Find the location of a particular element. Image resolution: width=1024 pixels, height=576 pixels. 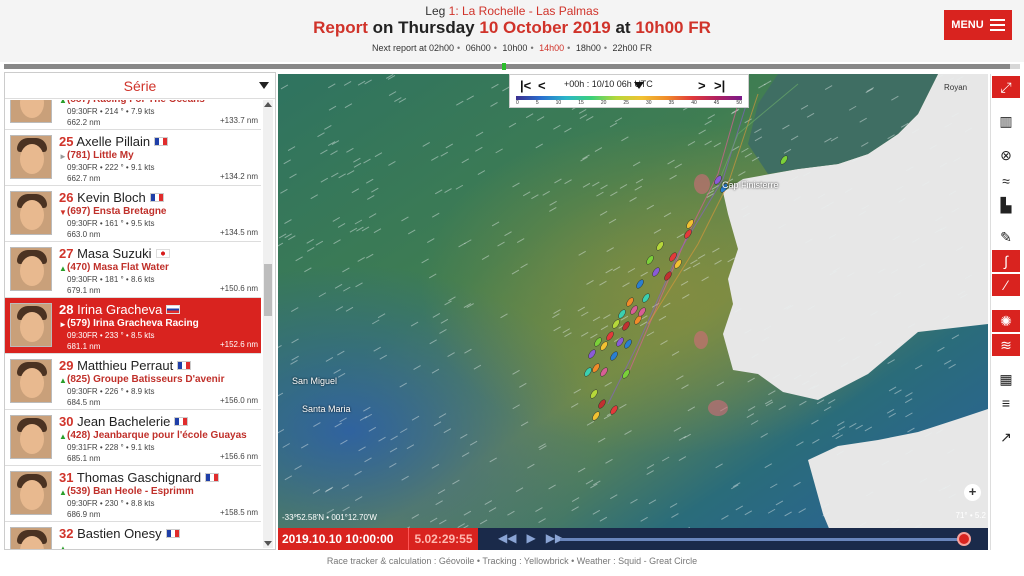

ranking-chart-icon: ▙ is located at coordinates (1006, 205).